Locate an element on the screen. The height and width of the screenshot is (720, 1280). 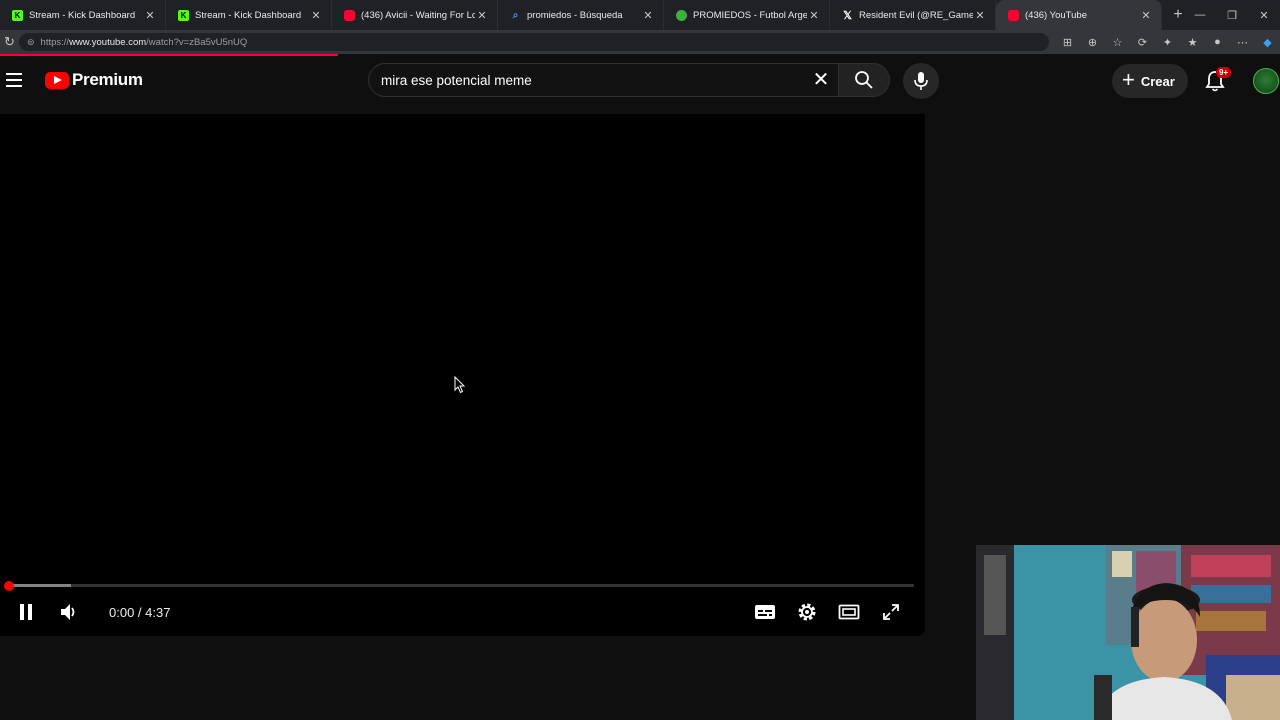
voice-search-button is located at coordinates (921, 81).